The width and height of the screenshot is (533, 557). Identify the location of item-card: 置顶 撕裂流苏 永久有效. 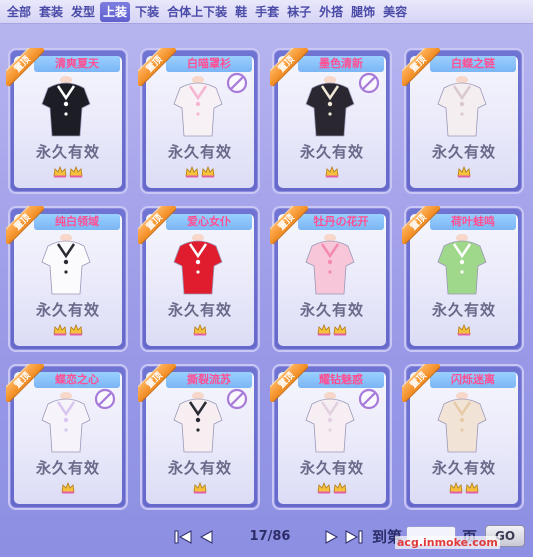
(199, 437).